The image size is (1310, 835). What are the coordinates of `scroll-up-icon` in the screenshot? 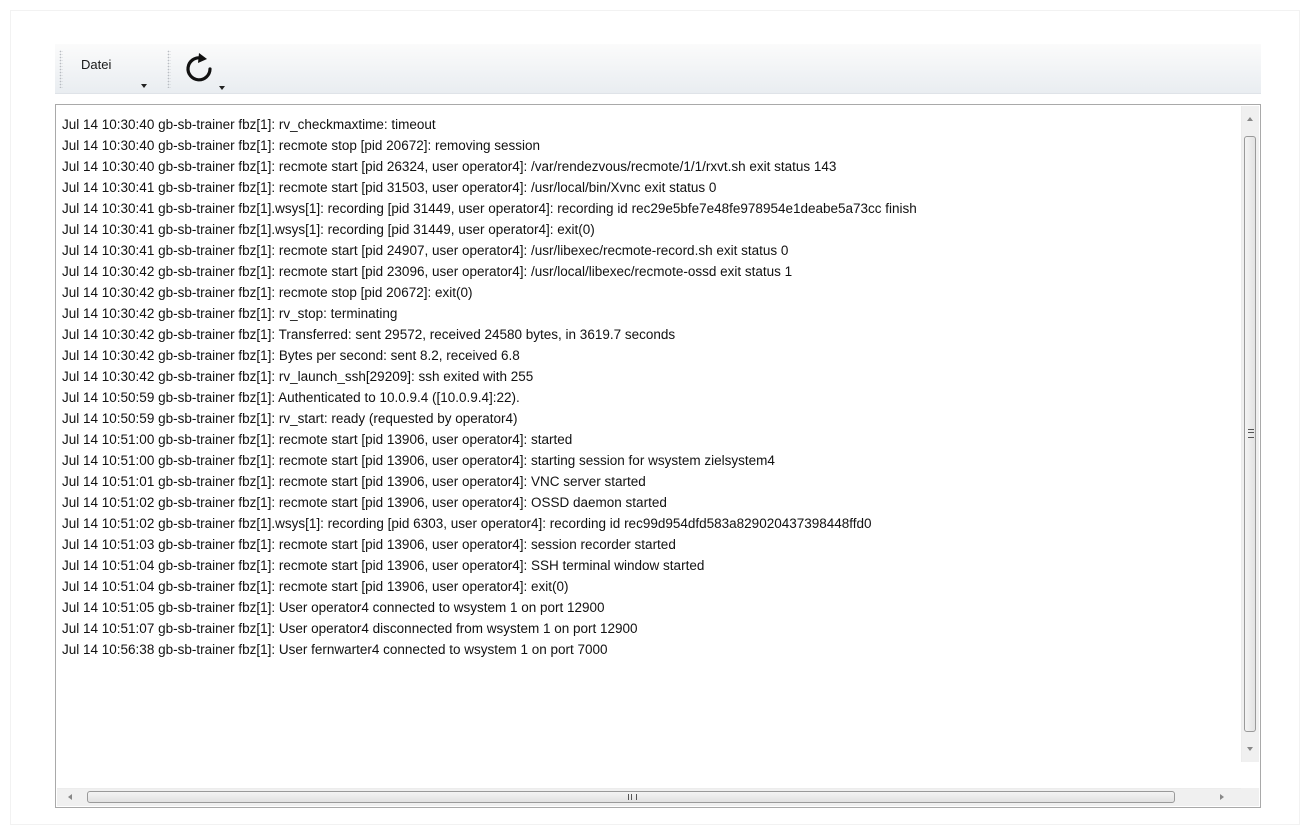 It's located at (1250, 119).